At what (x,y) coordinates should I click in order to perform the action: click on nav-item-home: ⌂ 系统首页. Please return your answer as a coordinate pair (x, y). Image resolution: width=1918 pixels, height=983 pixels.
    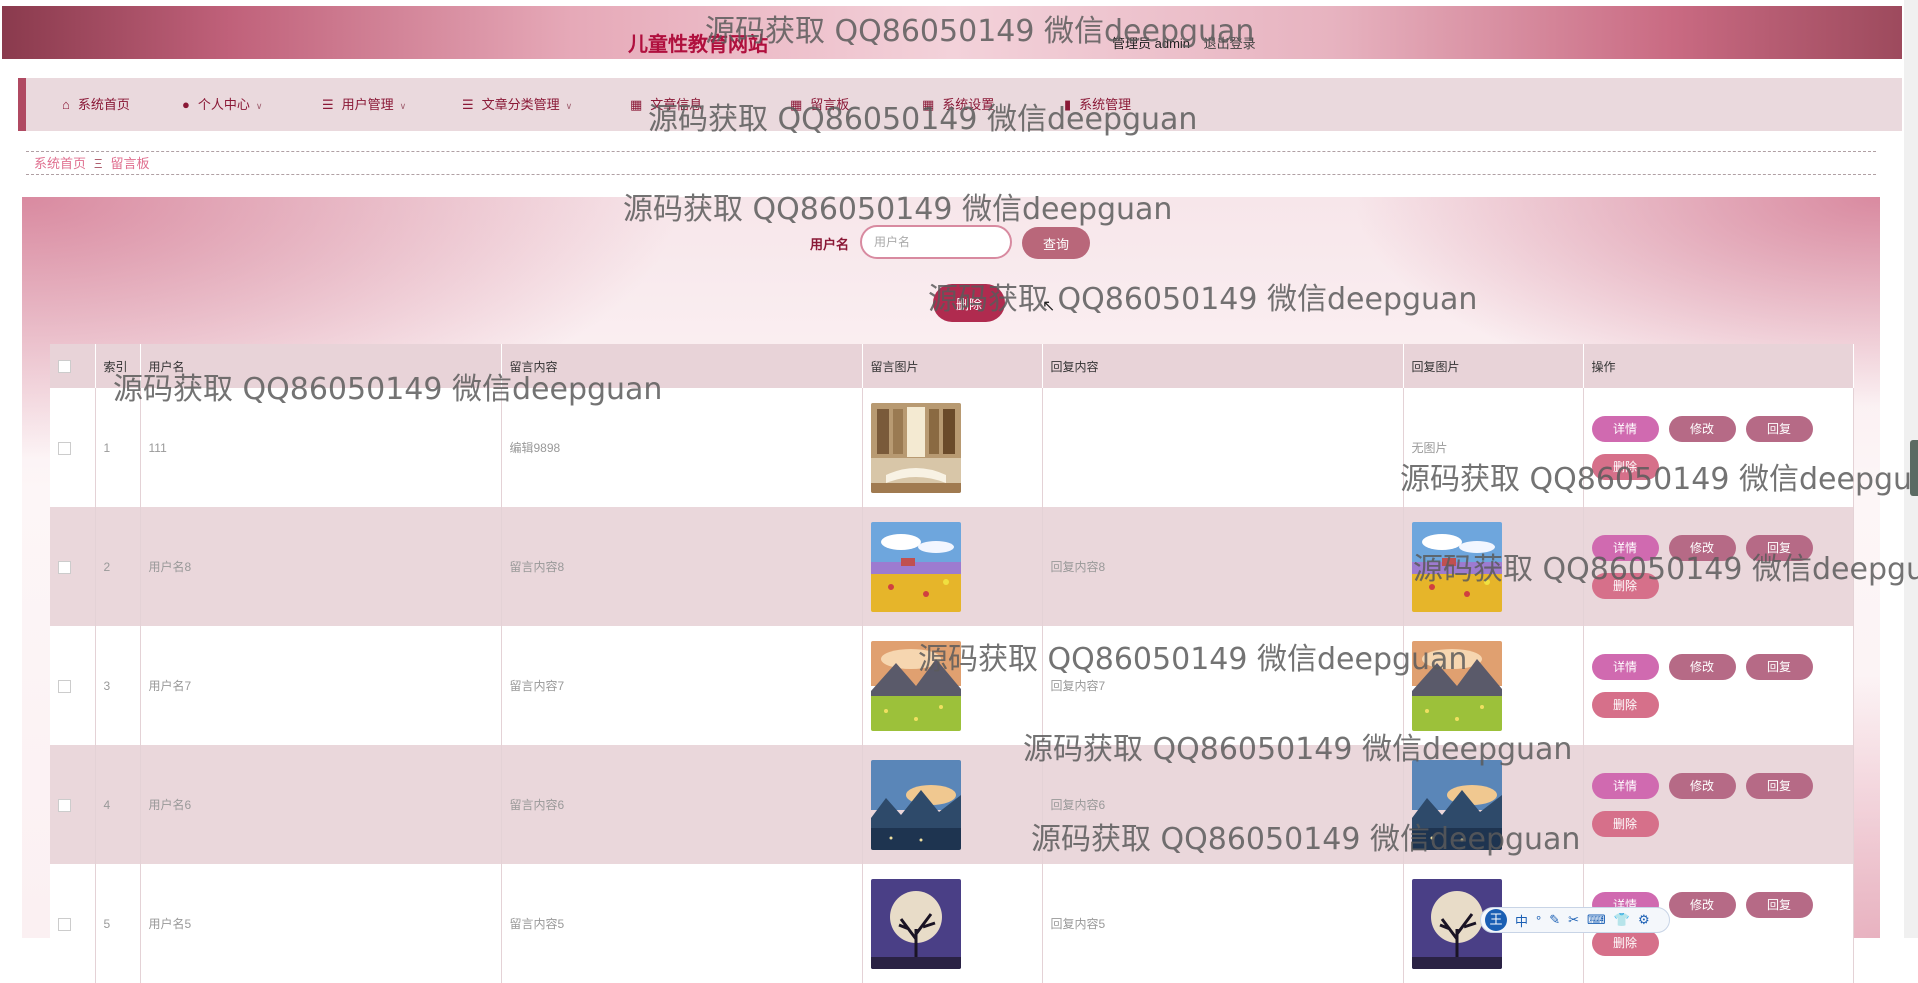
    Looking at the image, I should click on (96, 104).